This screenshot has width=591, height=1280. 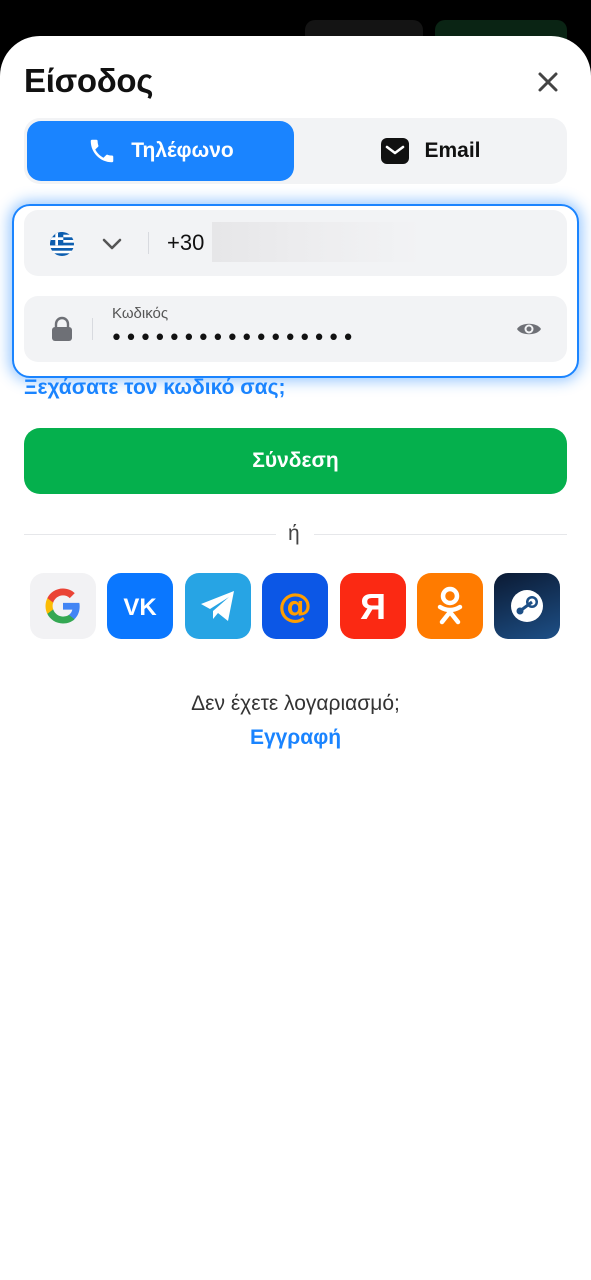 I want to click on mail-at-icon: @, so click(x=295, y=606).